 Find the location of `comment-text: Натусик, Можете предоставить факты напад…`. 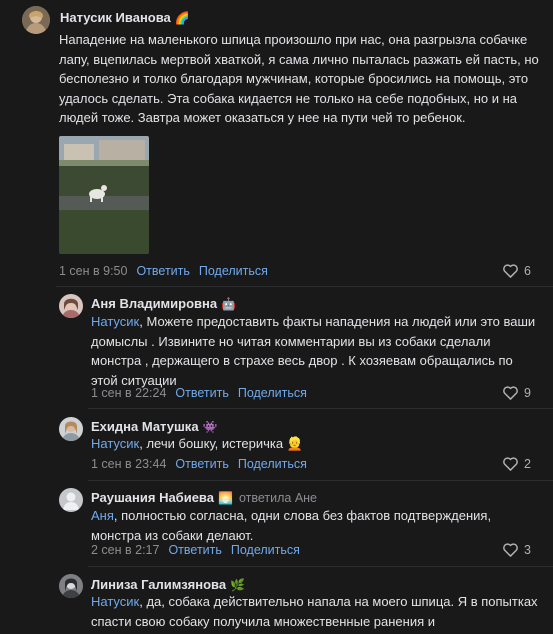

comment-text: Натусик, Можете предоставить факты напад… is located at coordinates (315, 351).